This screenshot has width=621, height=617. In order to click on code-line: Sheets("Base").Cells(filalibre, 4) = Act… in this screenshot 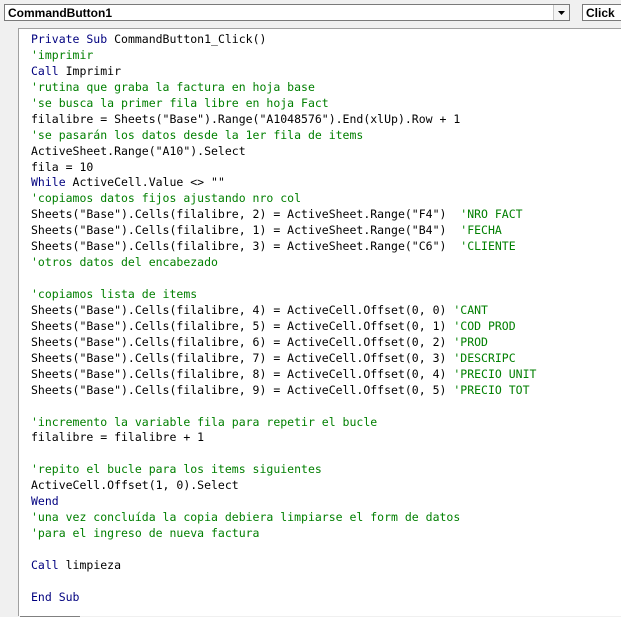, I will do `click(283, 311)`.